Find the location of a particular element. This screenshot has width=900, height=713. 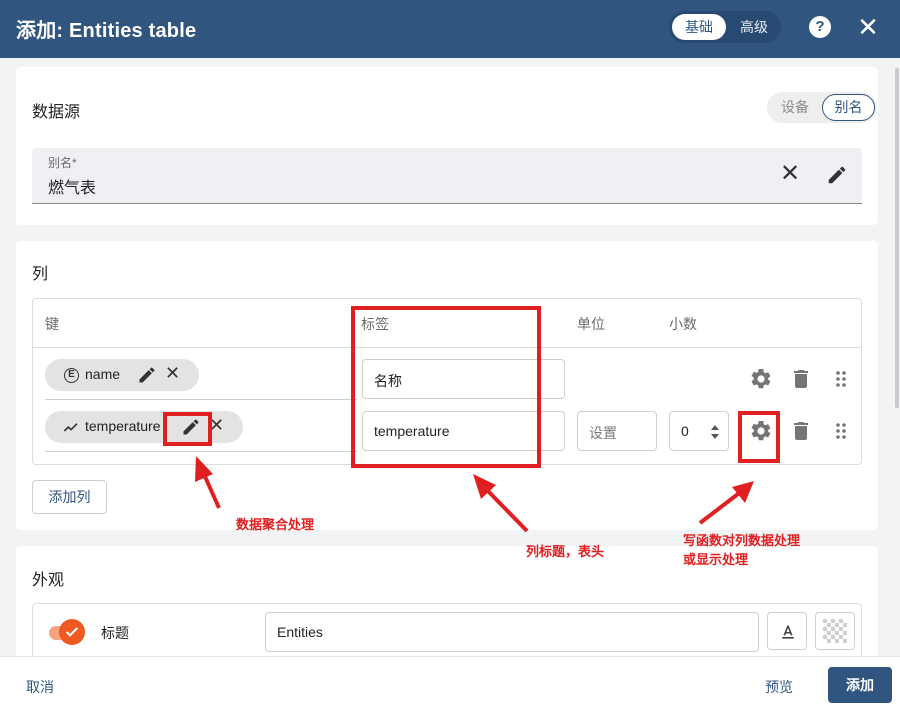

header-unit: 单位 is located at coordinates (591, 324).